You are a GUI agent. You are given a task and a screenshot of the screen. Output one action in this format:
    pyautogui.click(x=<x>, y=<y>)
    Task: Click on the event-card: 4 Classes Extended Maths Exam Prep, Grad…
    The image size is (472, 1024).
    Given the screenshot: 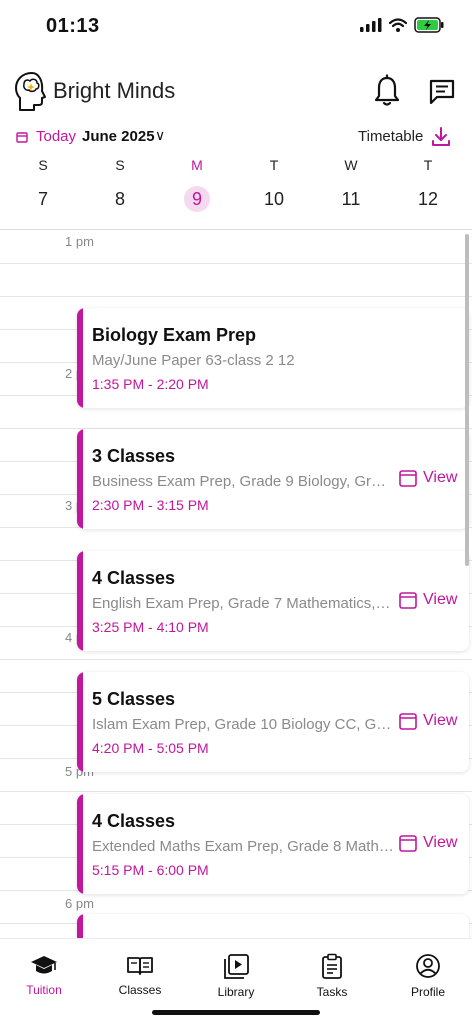 What is the action you would take?
    pyautogui.click(x=273, y=844)
    